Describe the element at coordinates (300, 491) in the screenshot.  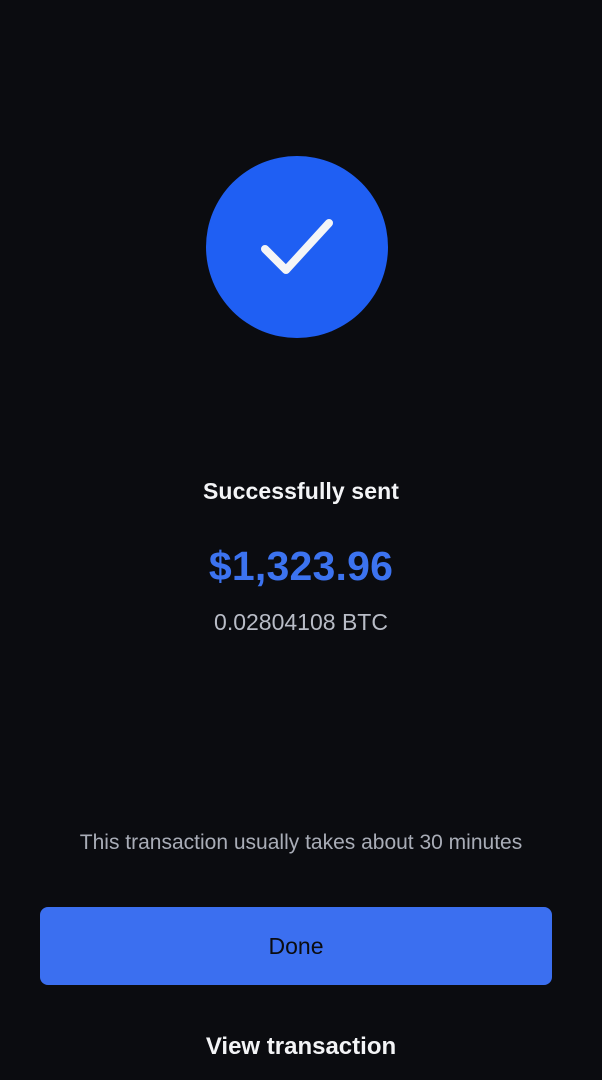
I see `success-title: Successfully sent` at that location.